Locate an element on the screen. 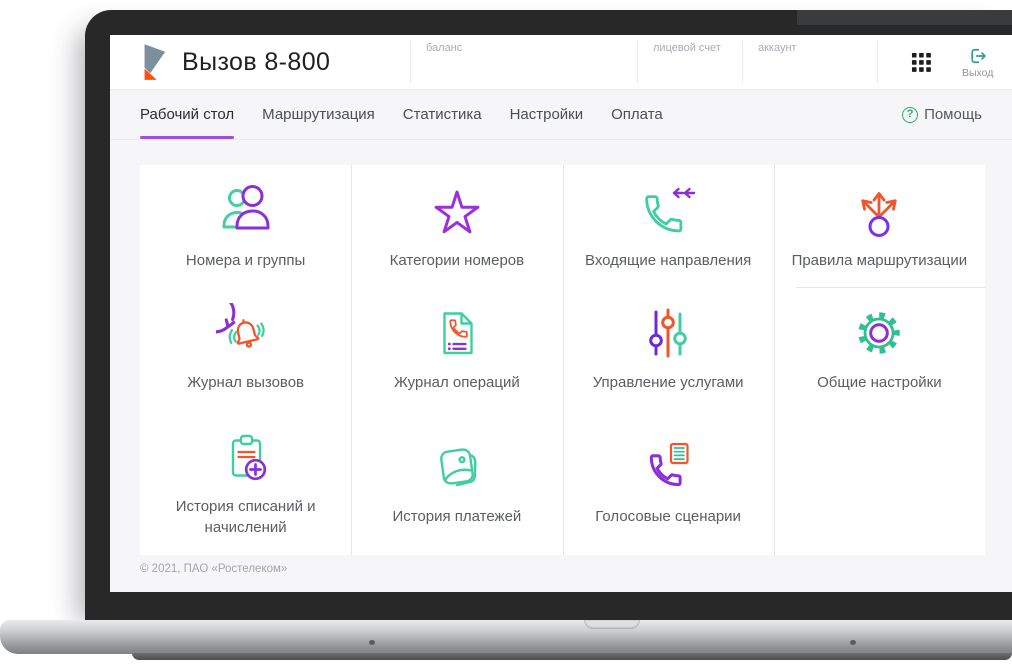 The width and height of the screenshot is (1012, 667). tile-routing-rules: Правила маршрутизации is located at coordinates (879, 226).